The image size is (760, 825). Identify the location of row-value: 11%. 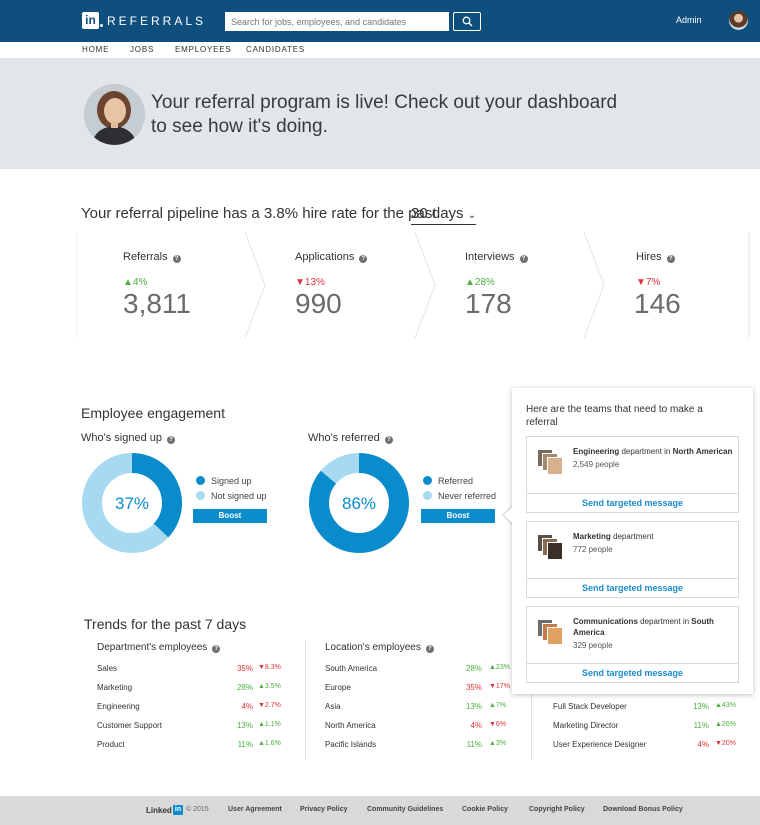
(245, 744).